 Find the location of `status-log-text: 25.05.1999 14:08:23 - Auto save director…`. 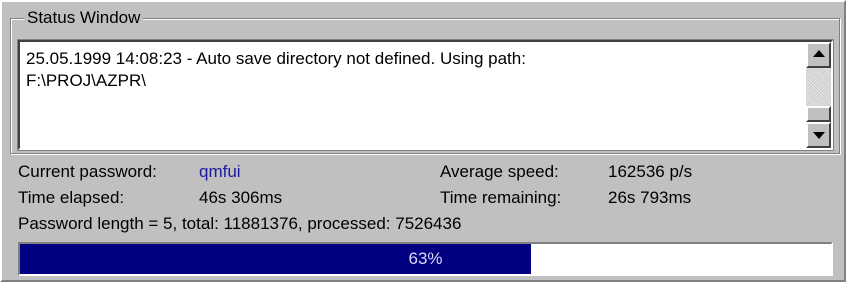

status-log-text: 25.05.1999 14:08:23 - Auto save director… is located at coordinates (276, 69).